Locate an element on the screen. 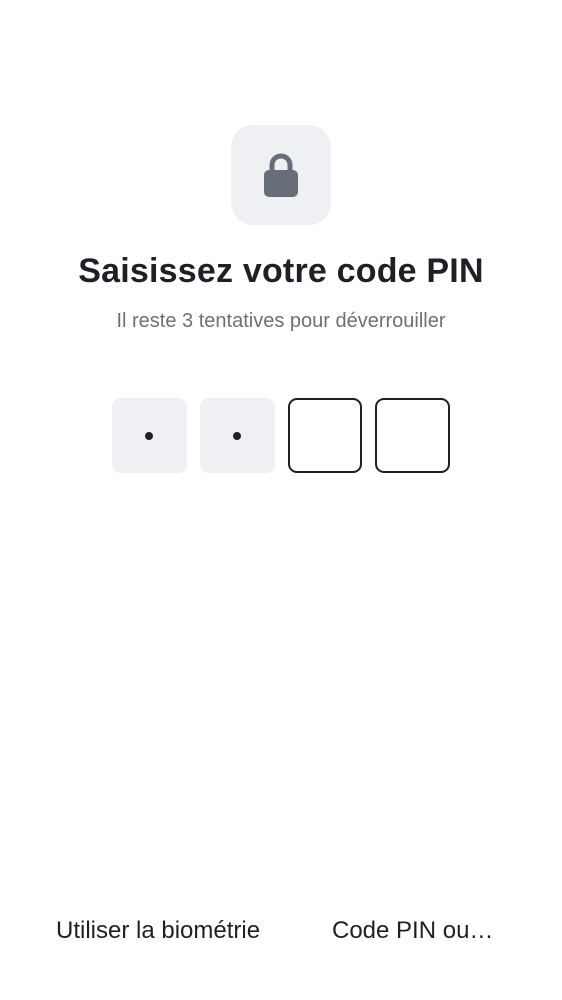 This screenshot has height=1000, width=562. lock-tile is located at coordinates (281, 175).